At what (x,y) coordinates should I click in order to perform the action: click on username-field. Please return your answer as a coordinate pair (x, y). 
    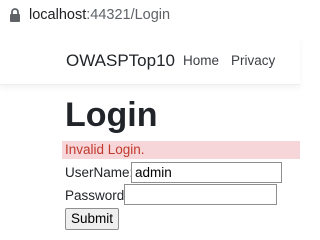
    Looking at the image, I should click on (206, 172).